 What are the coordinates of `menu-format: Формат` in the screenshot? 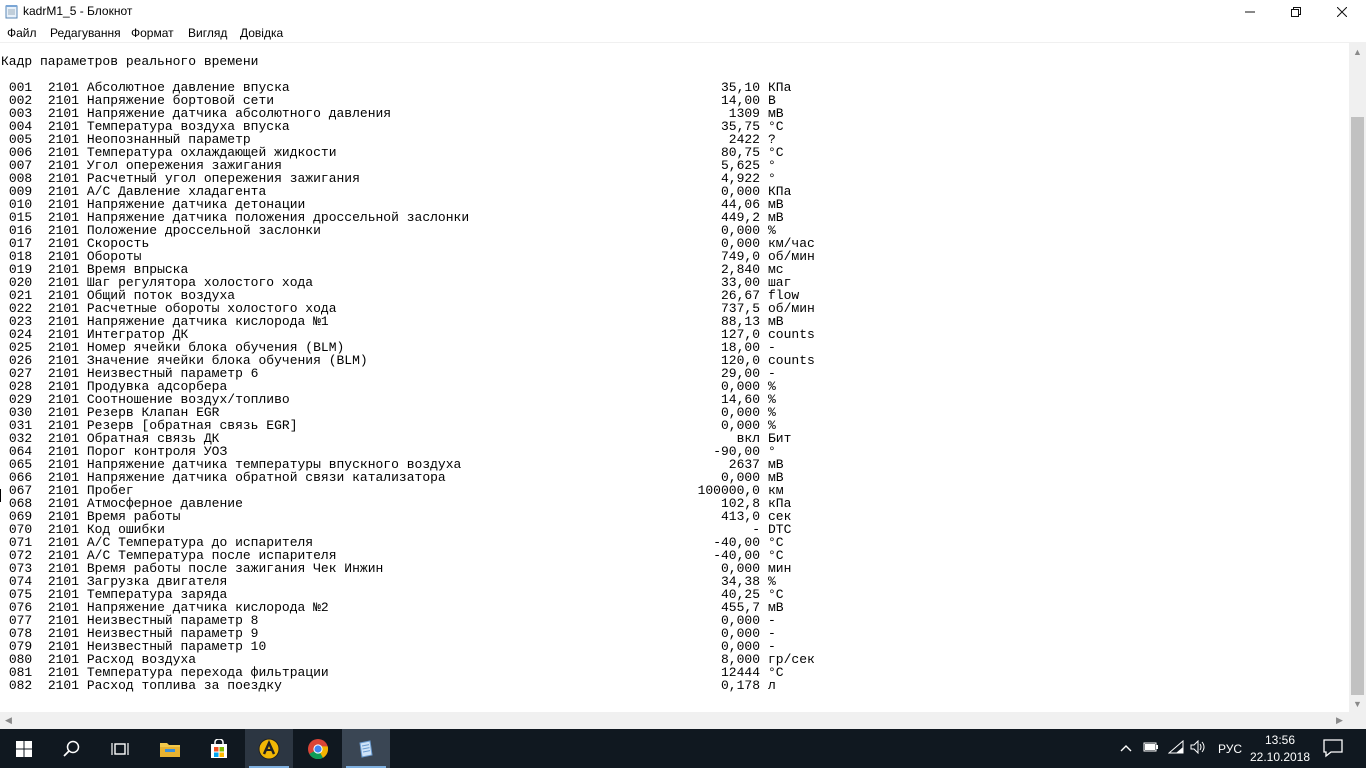 It's located at (152, 33).